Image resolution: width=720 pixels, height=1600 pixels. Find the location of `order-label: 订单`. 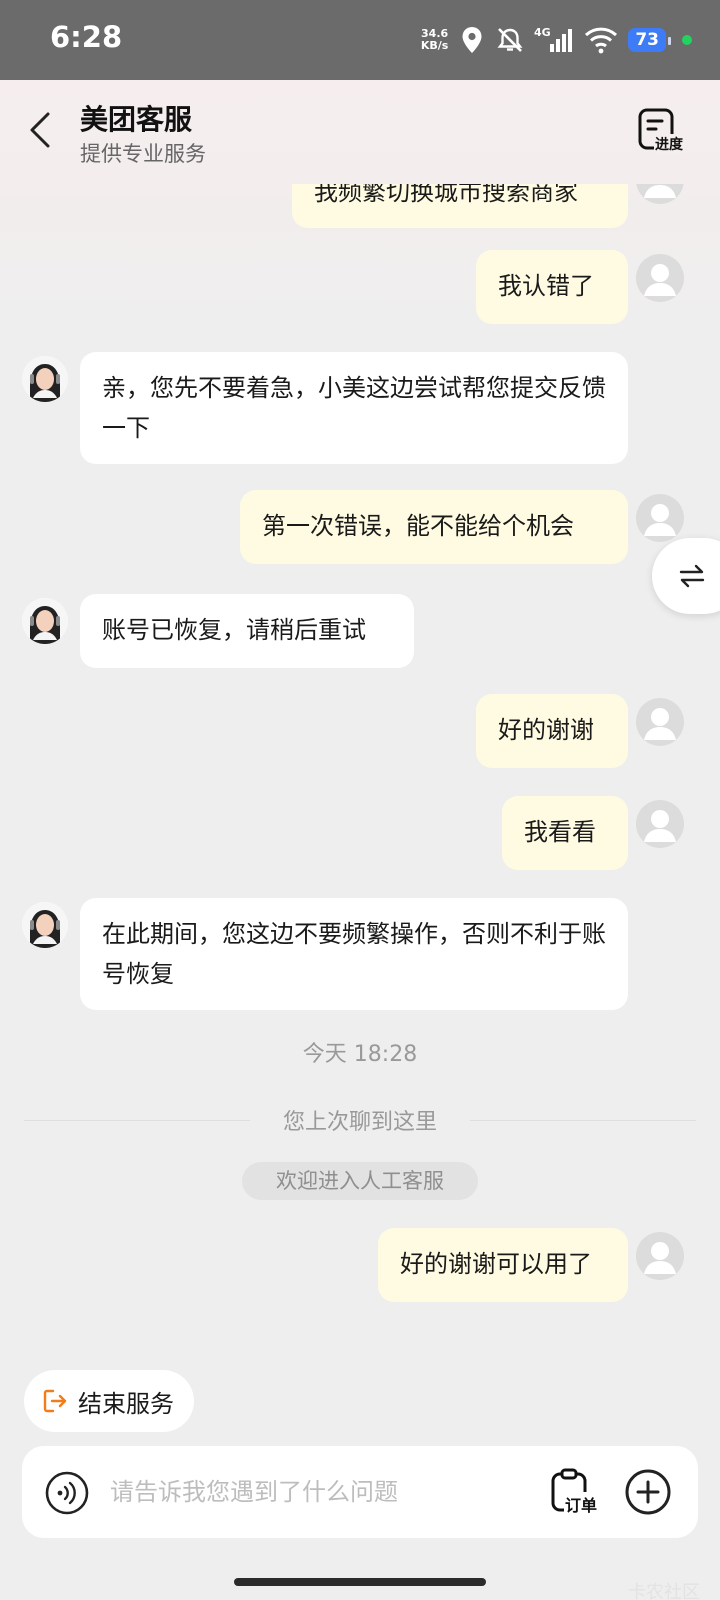

order-label: 订单 is located at coordinates (581, 1504).